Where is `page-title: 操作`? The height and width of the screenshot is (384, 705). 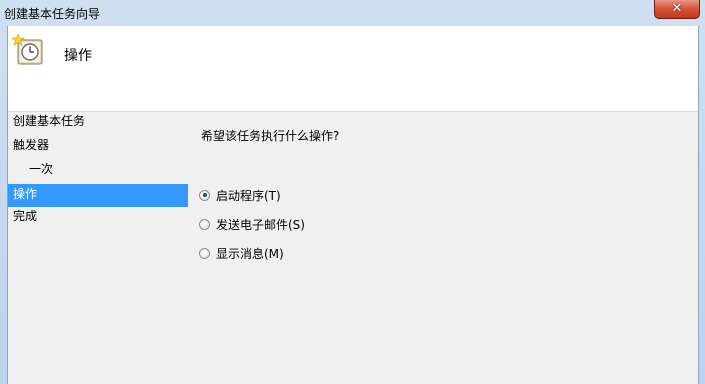 page-title: 操作 is located at coordinates (78, 56).